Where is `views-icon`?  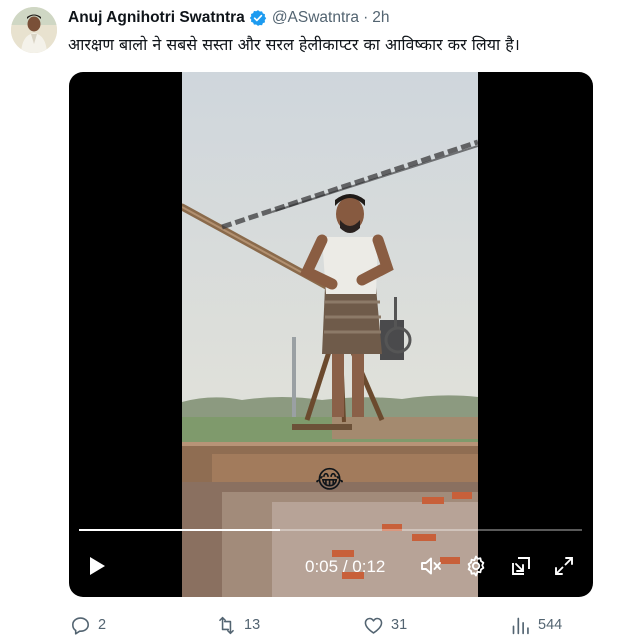 views-icon is located at coordinates (520, 625).